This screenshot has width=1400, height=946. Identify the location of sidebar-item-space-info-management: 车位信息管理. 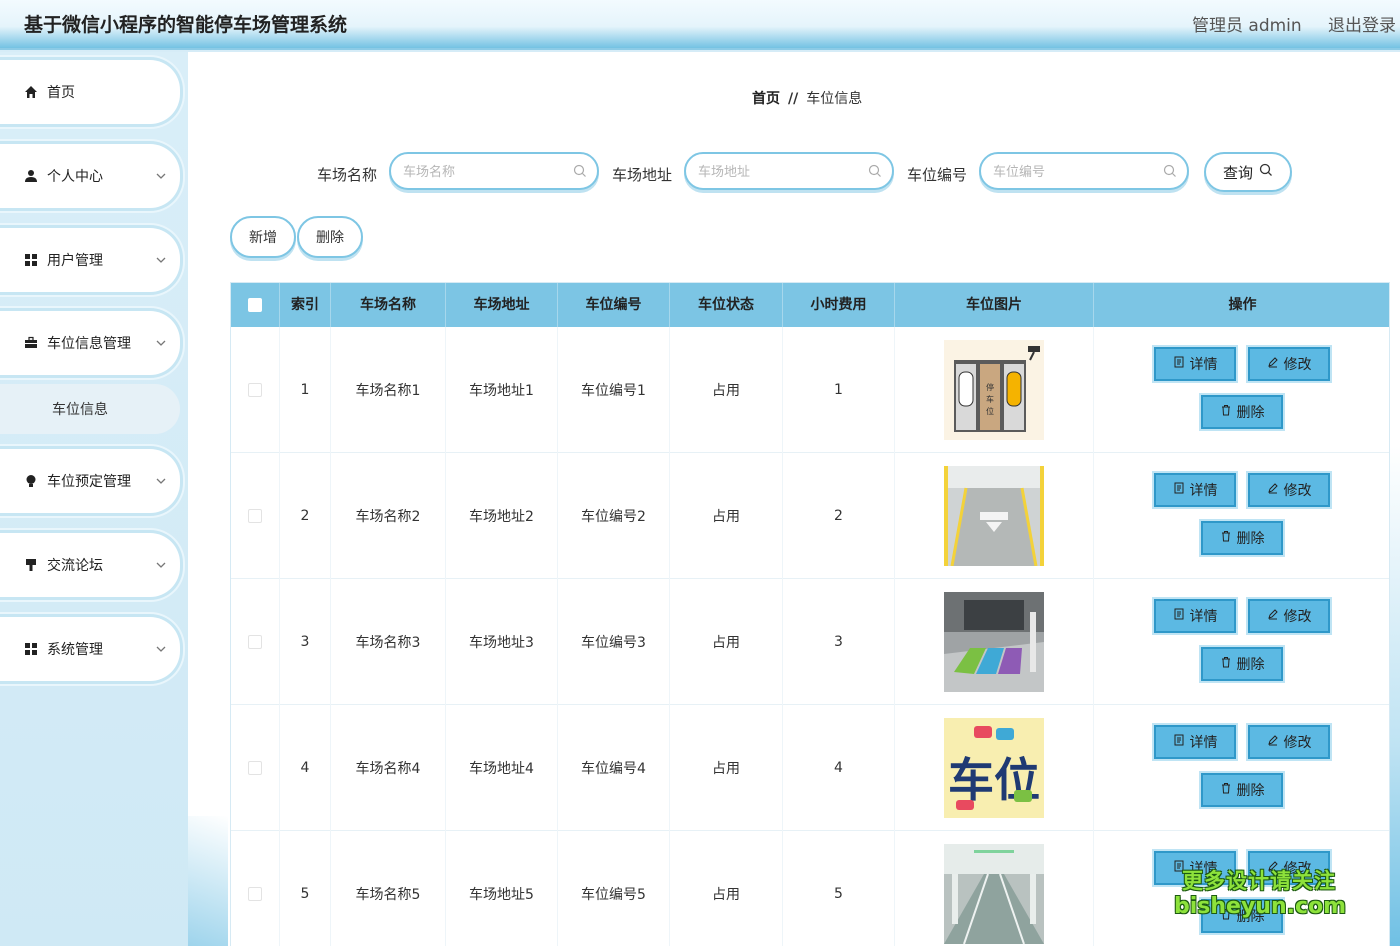
(90, 343).